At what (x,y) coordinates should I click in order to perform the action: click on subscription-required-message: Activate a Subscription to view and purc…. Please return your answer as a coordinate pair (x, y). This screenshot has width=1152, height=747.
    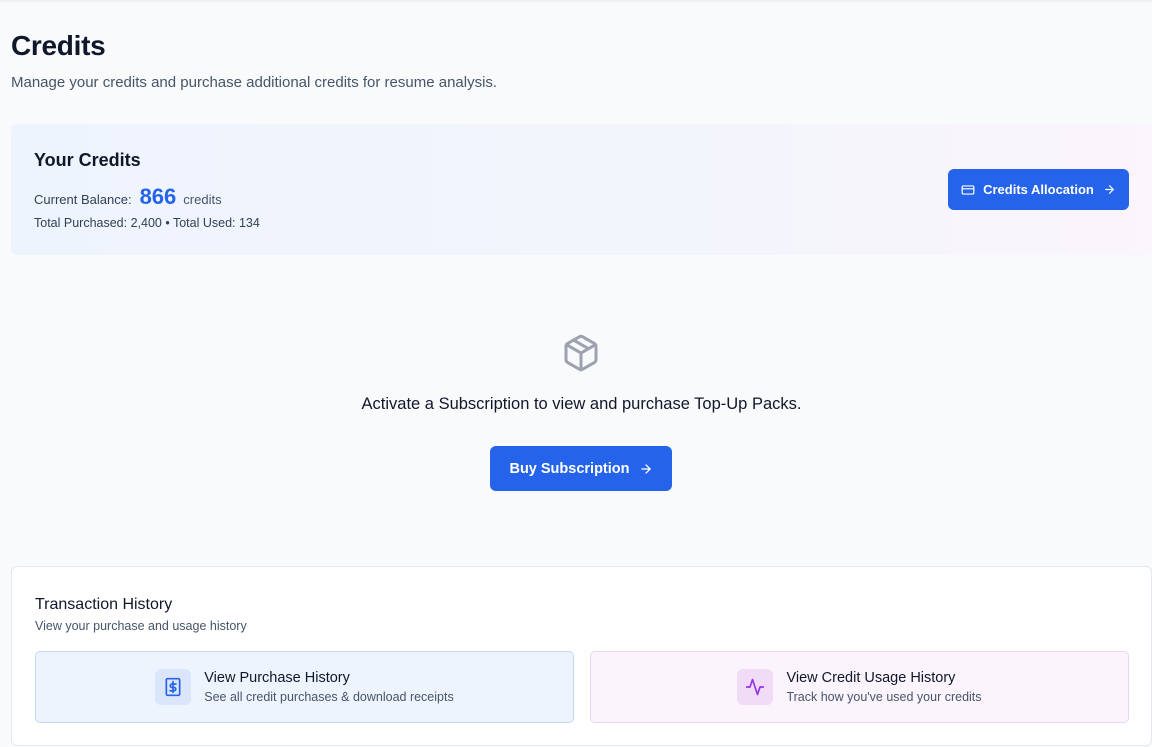
    Looking at the image, I should click on (581, 404).